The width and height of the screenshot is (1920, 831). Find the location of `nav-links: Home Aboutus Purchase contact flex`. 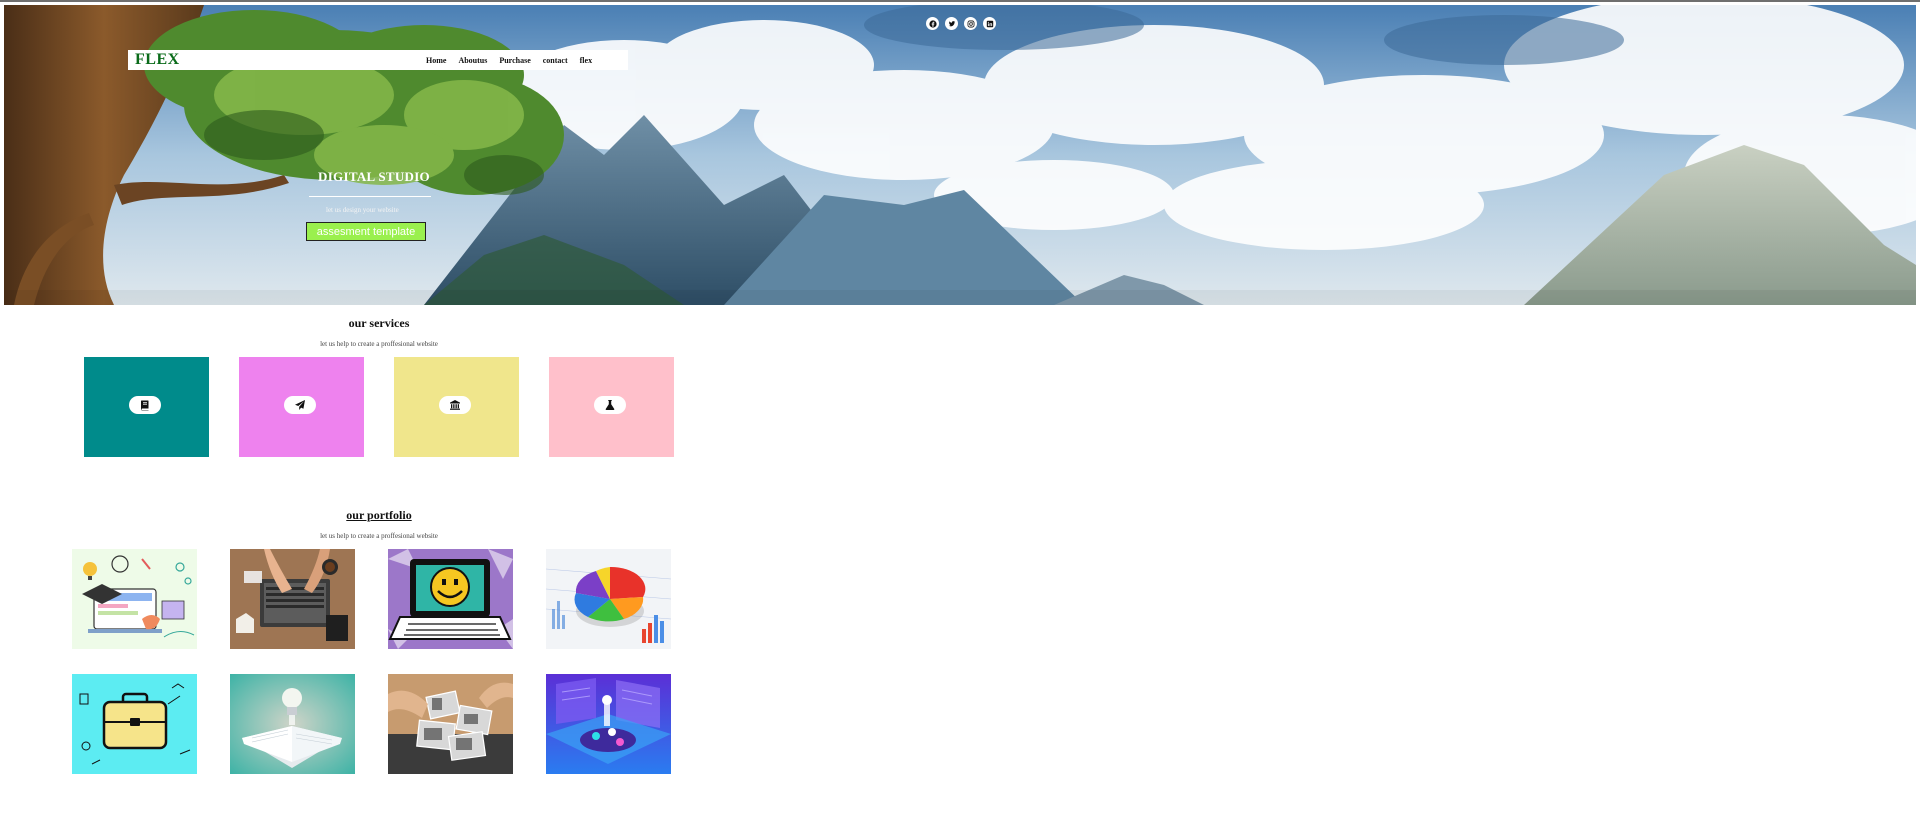

nav-links: Home Aboutus Purchase contact flex is located at coordinates (509, 60).